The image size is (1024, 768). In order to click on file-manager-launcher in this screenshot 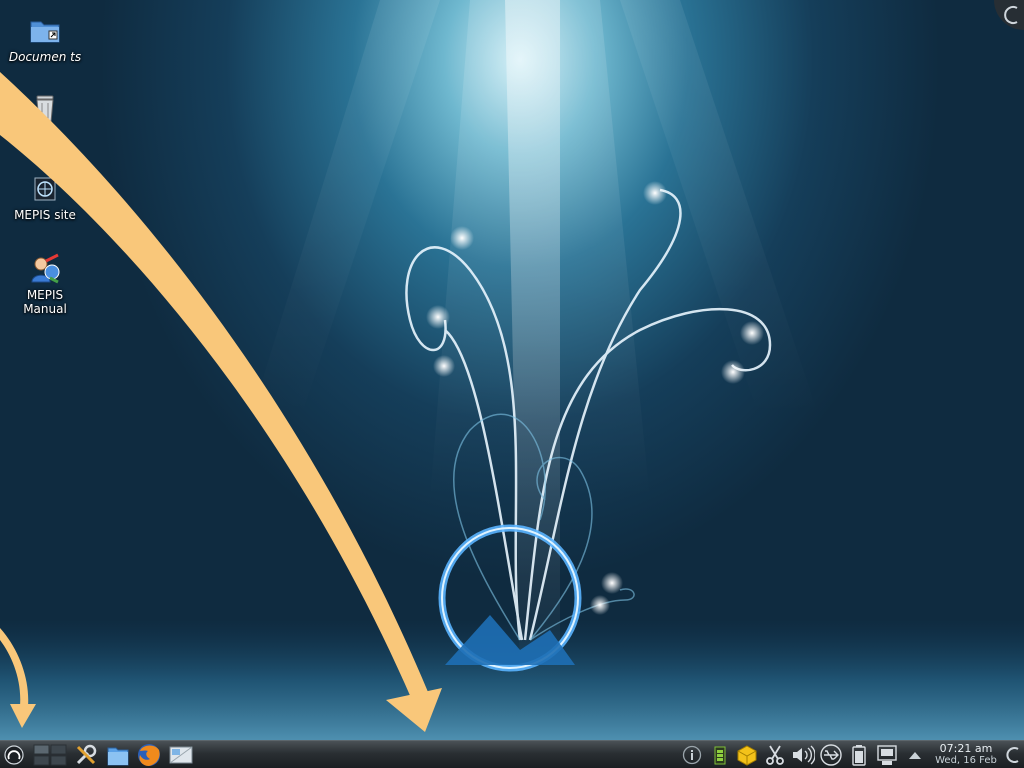, I will do `click(118, 755)`.